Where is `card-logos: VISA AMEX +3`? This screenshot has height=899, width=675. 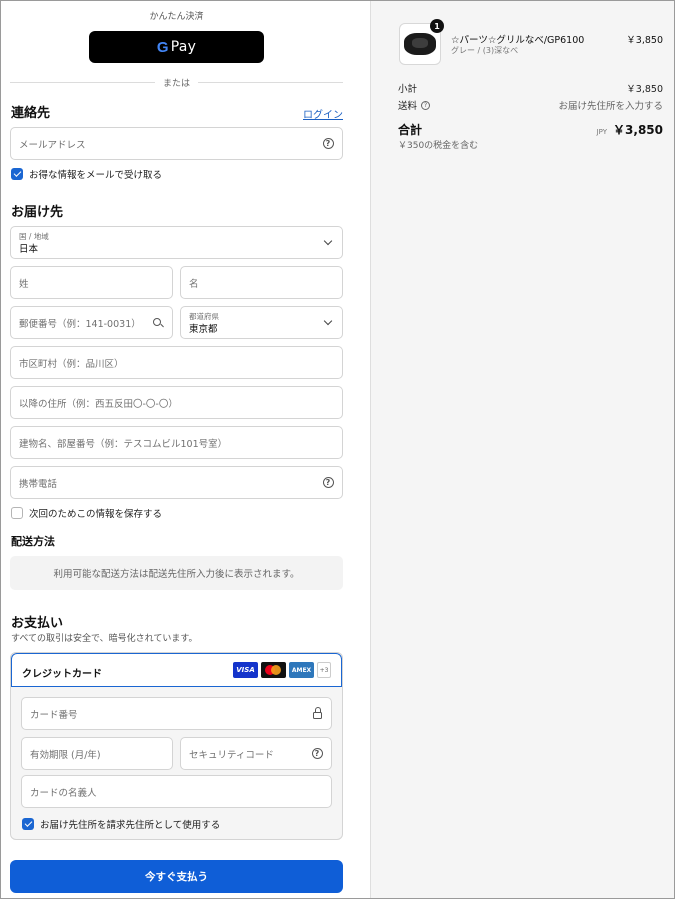 card-logos: VISA AMEX +3 is located at coordinates (282, 670).